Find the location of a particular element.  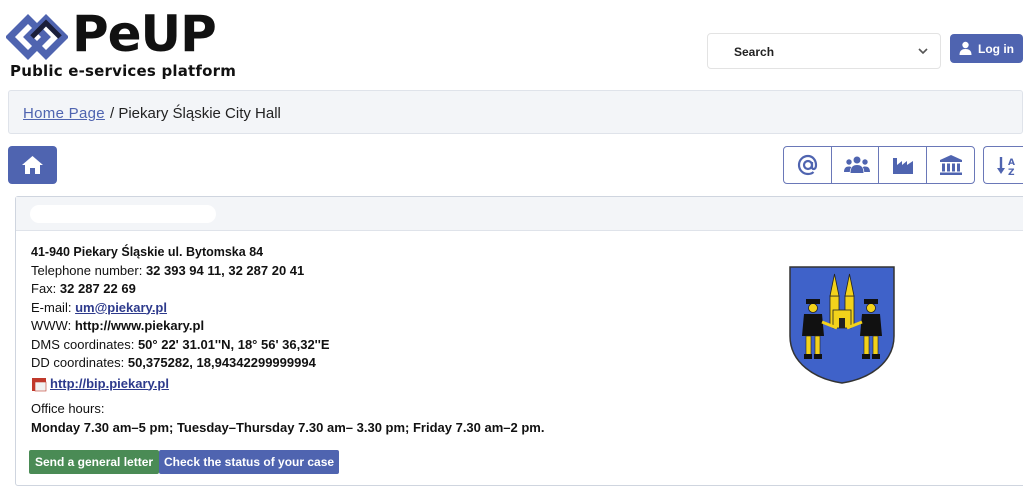

send-general-letter-button: Send a general letter is located at coordinates (94, 462).